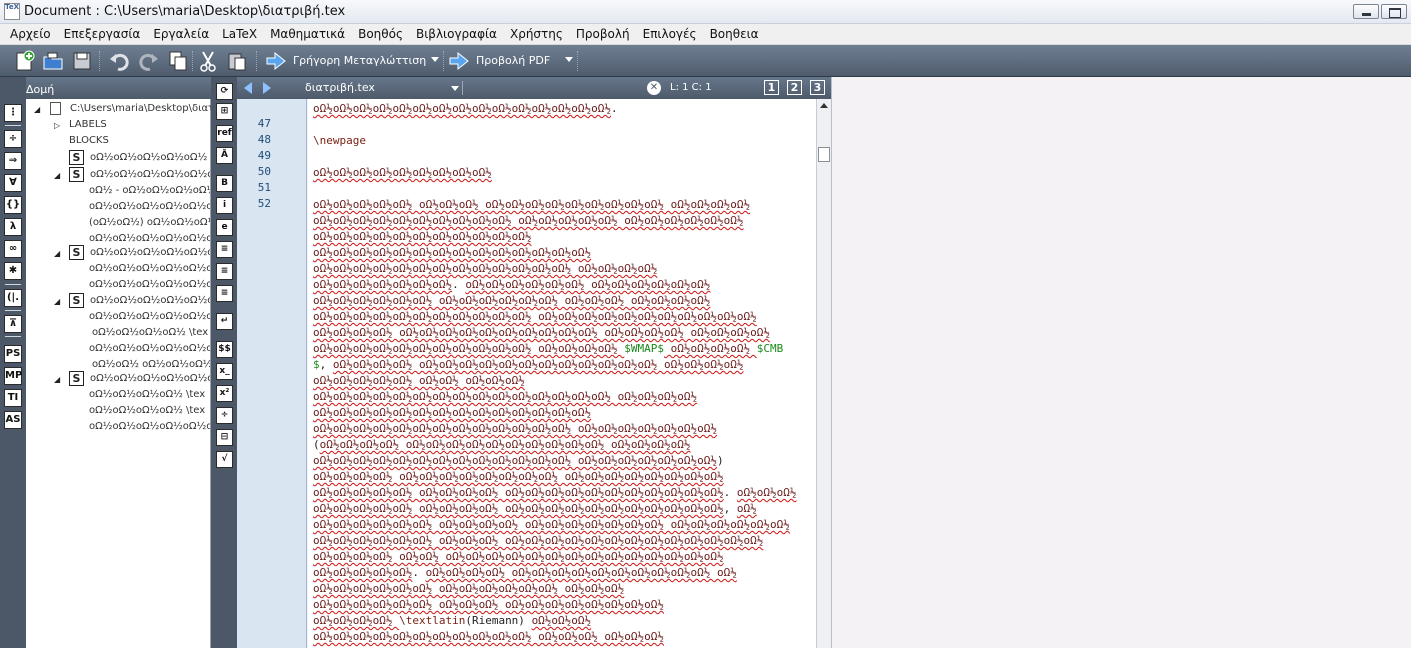 This screenshot has width=1411, height=648. I want to click on scroll-up-icon, so click(824, 105).